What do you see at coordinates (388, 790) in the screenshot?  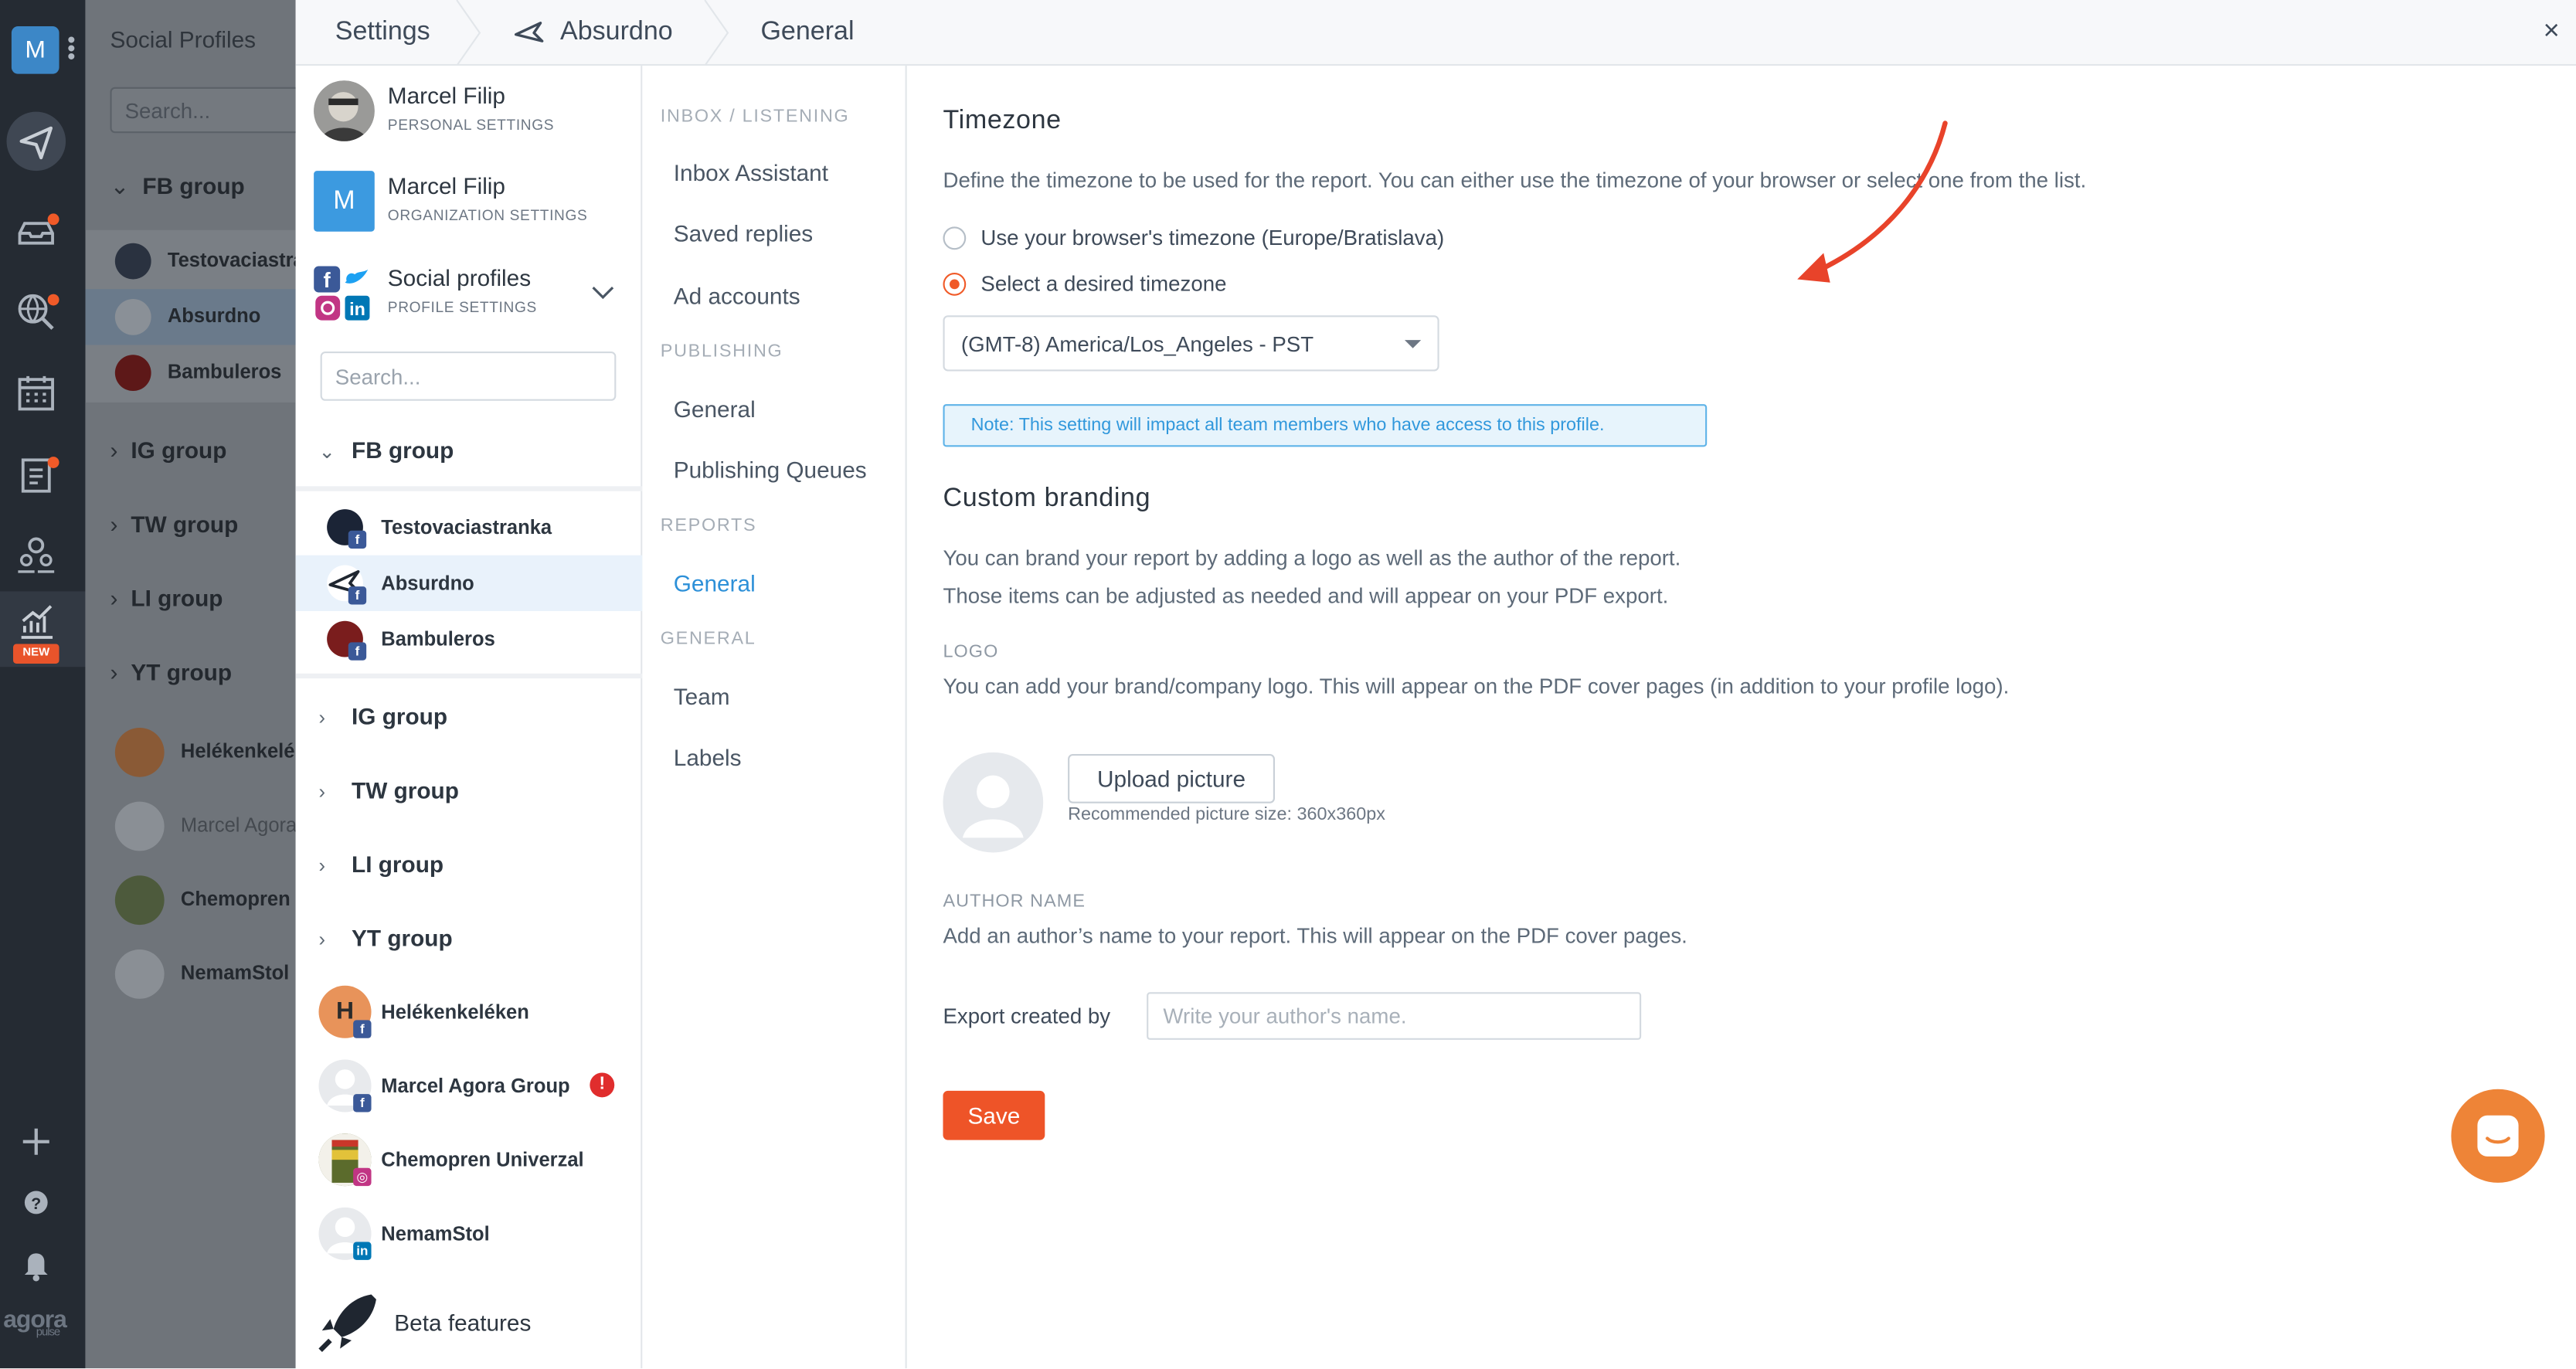 I see `group-tw: › TW group` at bounding box center [388, 790].